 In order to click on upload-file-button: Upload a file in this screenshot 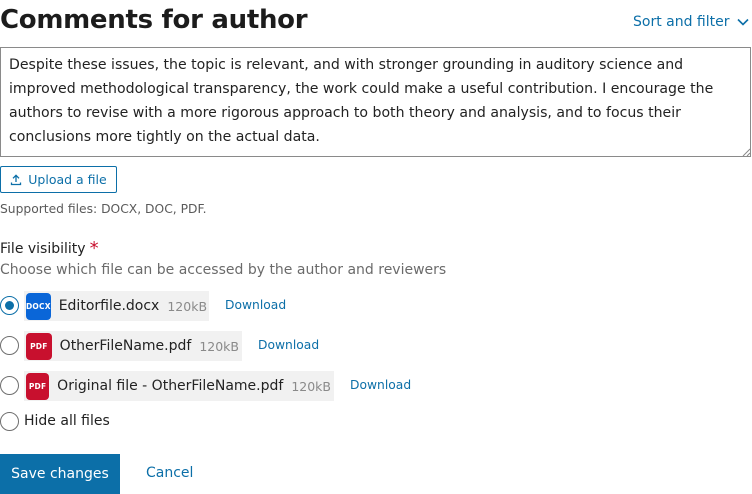, I will do `click(58, 179)`.